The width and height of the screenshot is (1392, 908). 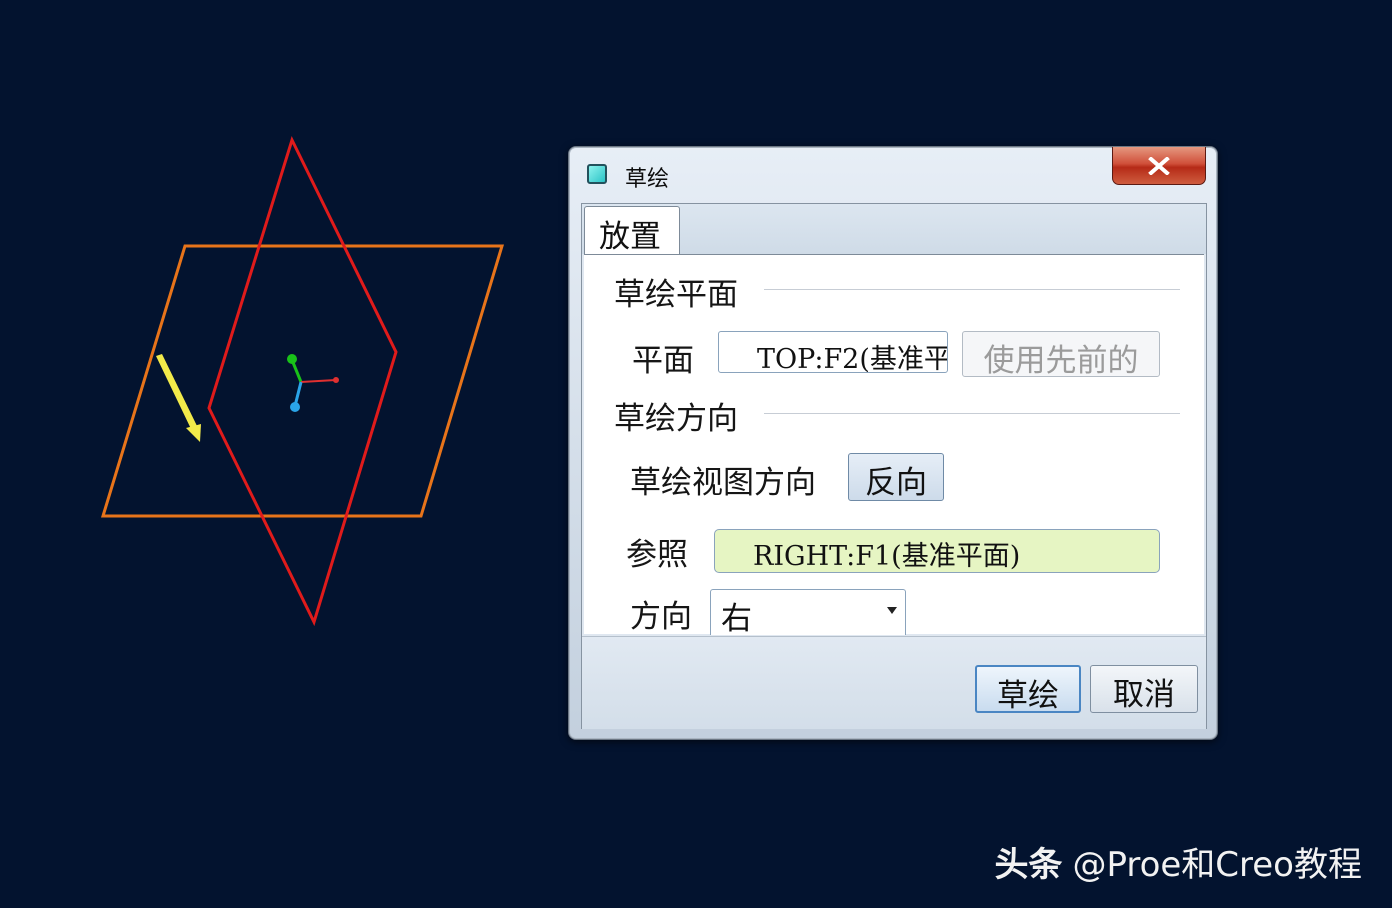 I want to click on orientation-select: 右, so click(x=808, y=613).